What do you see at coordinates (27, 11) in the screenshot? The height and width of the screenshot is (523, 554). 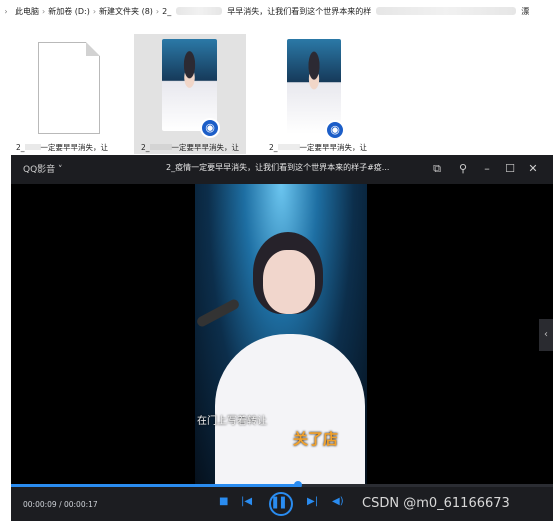 I see `breadcrumb-this-pc: 此电脑` at bounding box center [27, 11].